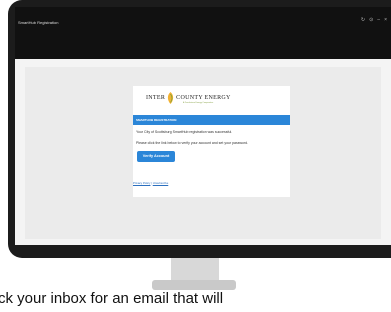 This screenshot has height=312, width=391. What do you see at coordinates (195, 269) in the screenshot?
I see `monitor-stand-neck` at bounding box center [195, 269].